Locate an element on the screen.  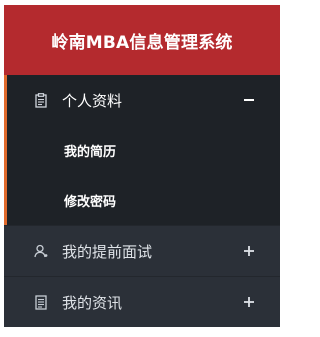
user-icon is located at coordinates (41, 251).